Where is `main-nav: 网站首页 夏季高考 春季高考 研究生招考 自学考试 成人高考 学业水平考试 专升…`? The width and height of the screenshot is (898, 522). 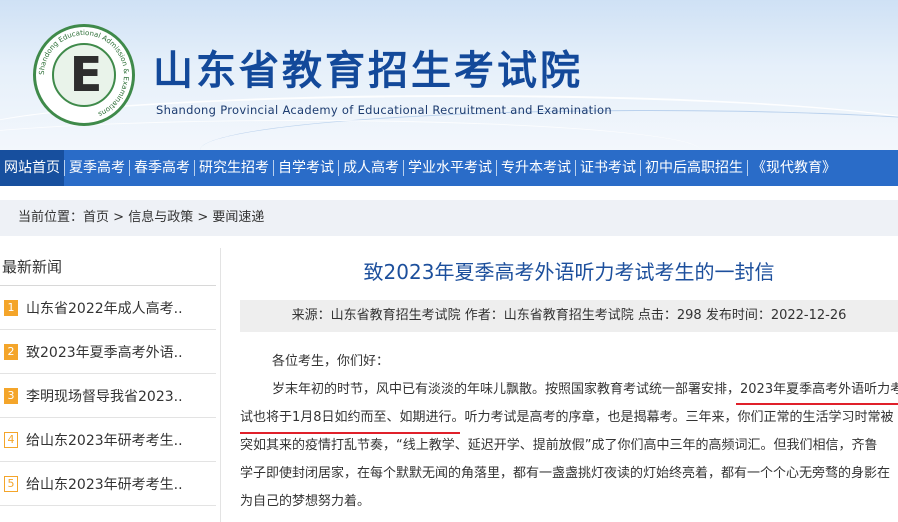 main-nav: 网站首页 夏季高考 春季高考 研究生招考 自学考试 成人高考 学业水平考试 专升… is located at coordinates (449, 168).